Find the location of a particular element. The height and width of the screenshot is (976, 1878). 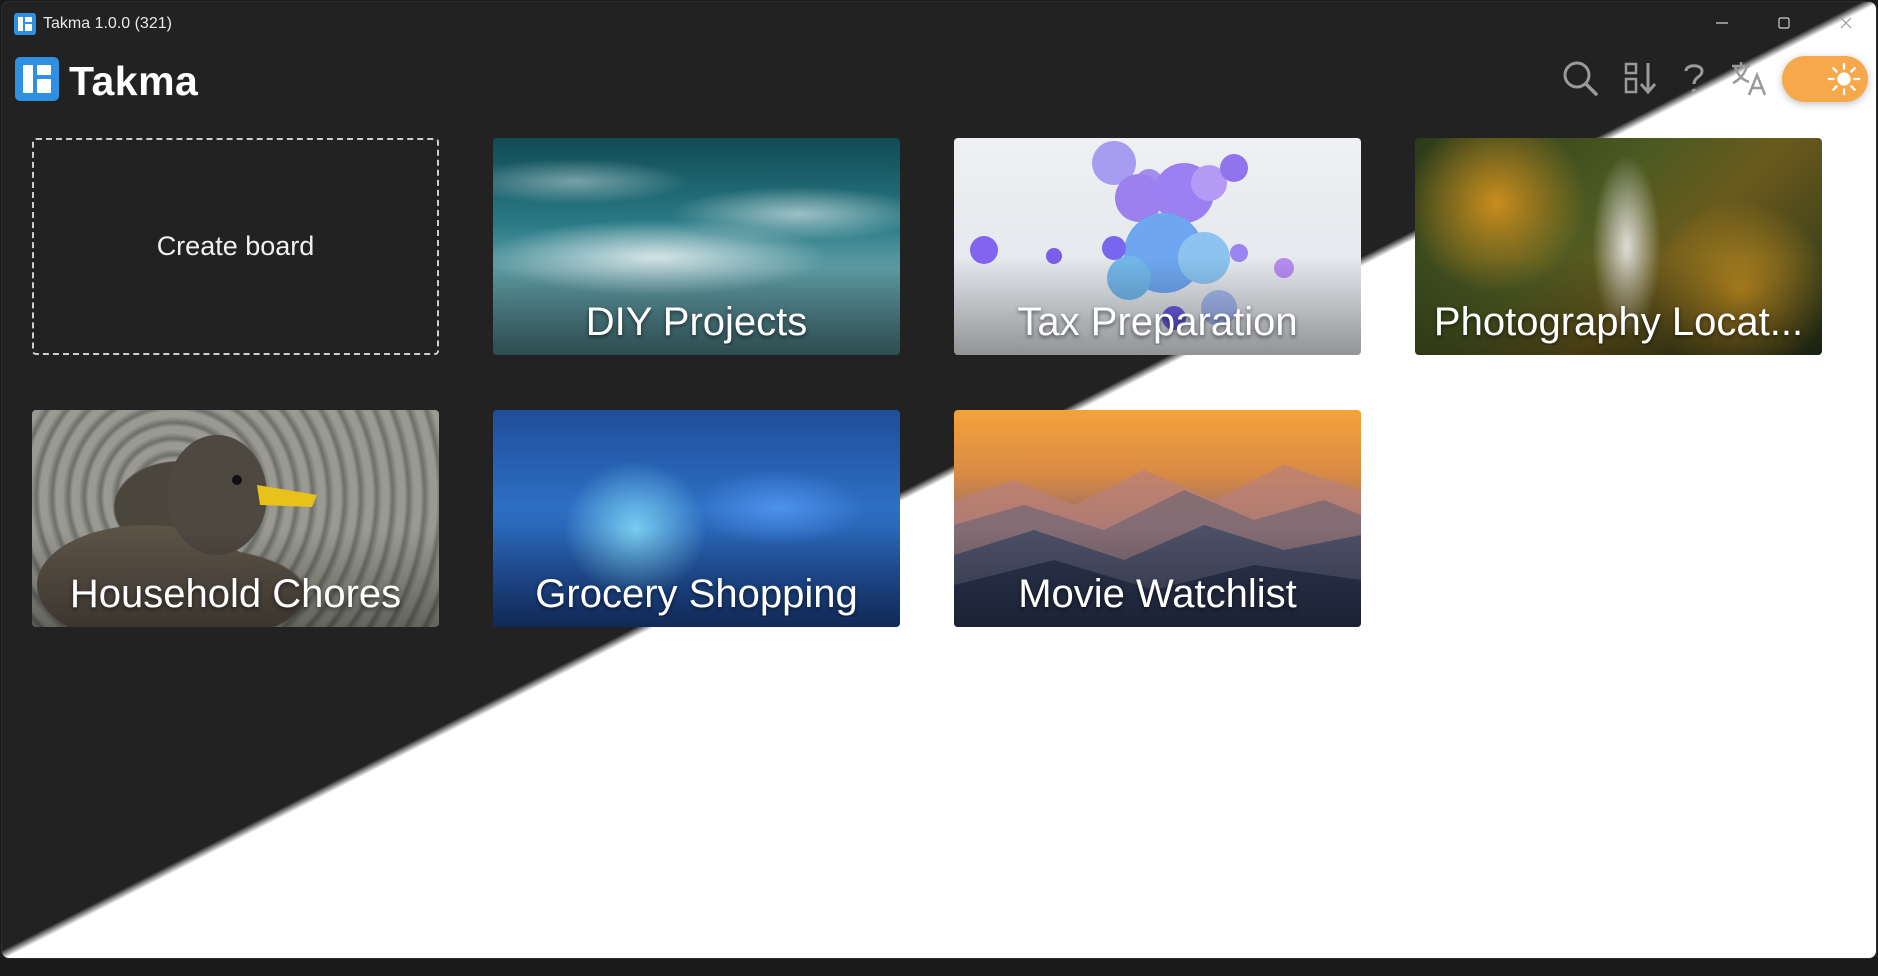

maximize-icon is located at coordinates (1784, 23).